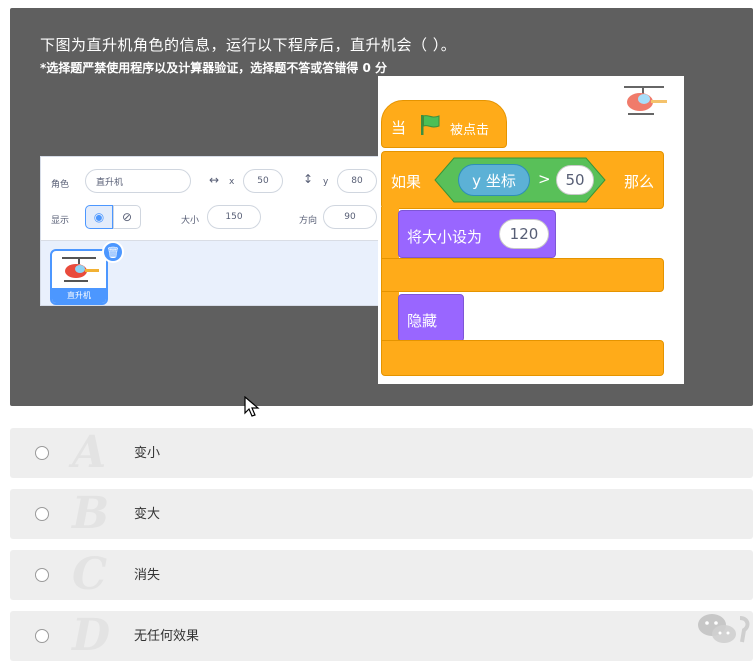 The width and height of the screenshot is (753, 671). I want to click on option-a-radio, so click(42, 453).